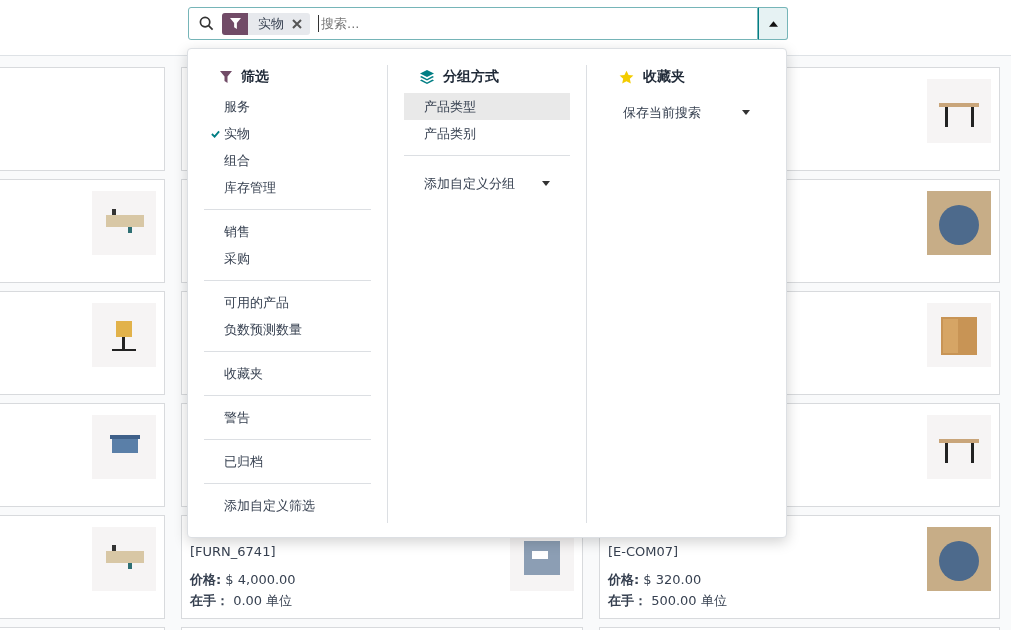 The image size is (1011, 630). What do you see at coordinates (242, 601) in the screenshot?
I see `on-hand-text: 在手： 0.00 单位` at bounding box center [242, 601].